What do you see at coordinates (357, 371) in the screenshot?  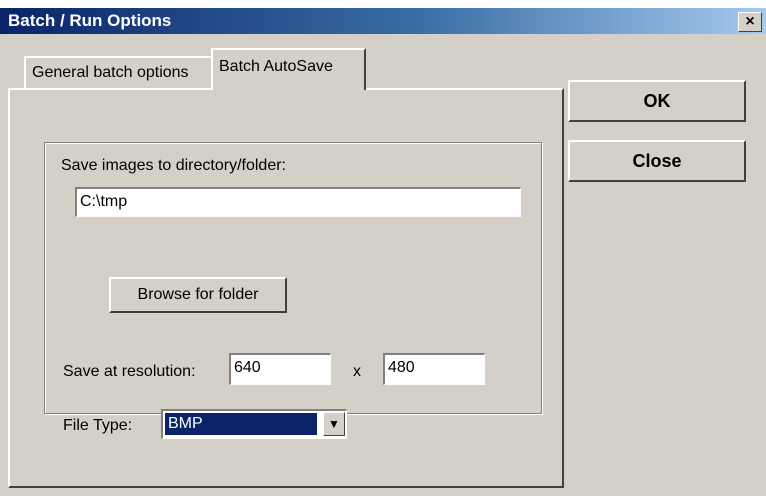 I see `resolution-times-sign: x` at bounding box center [357, 371].